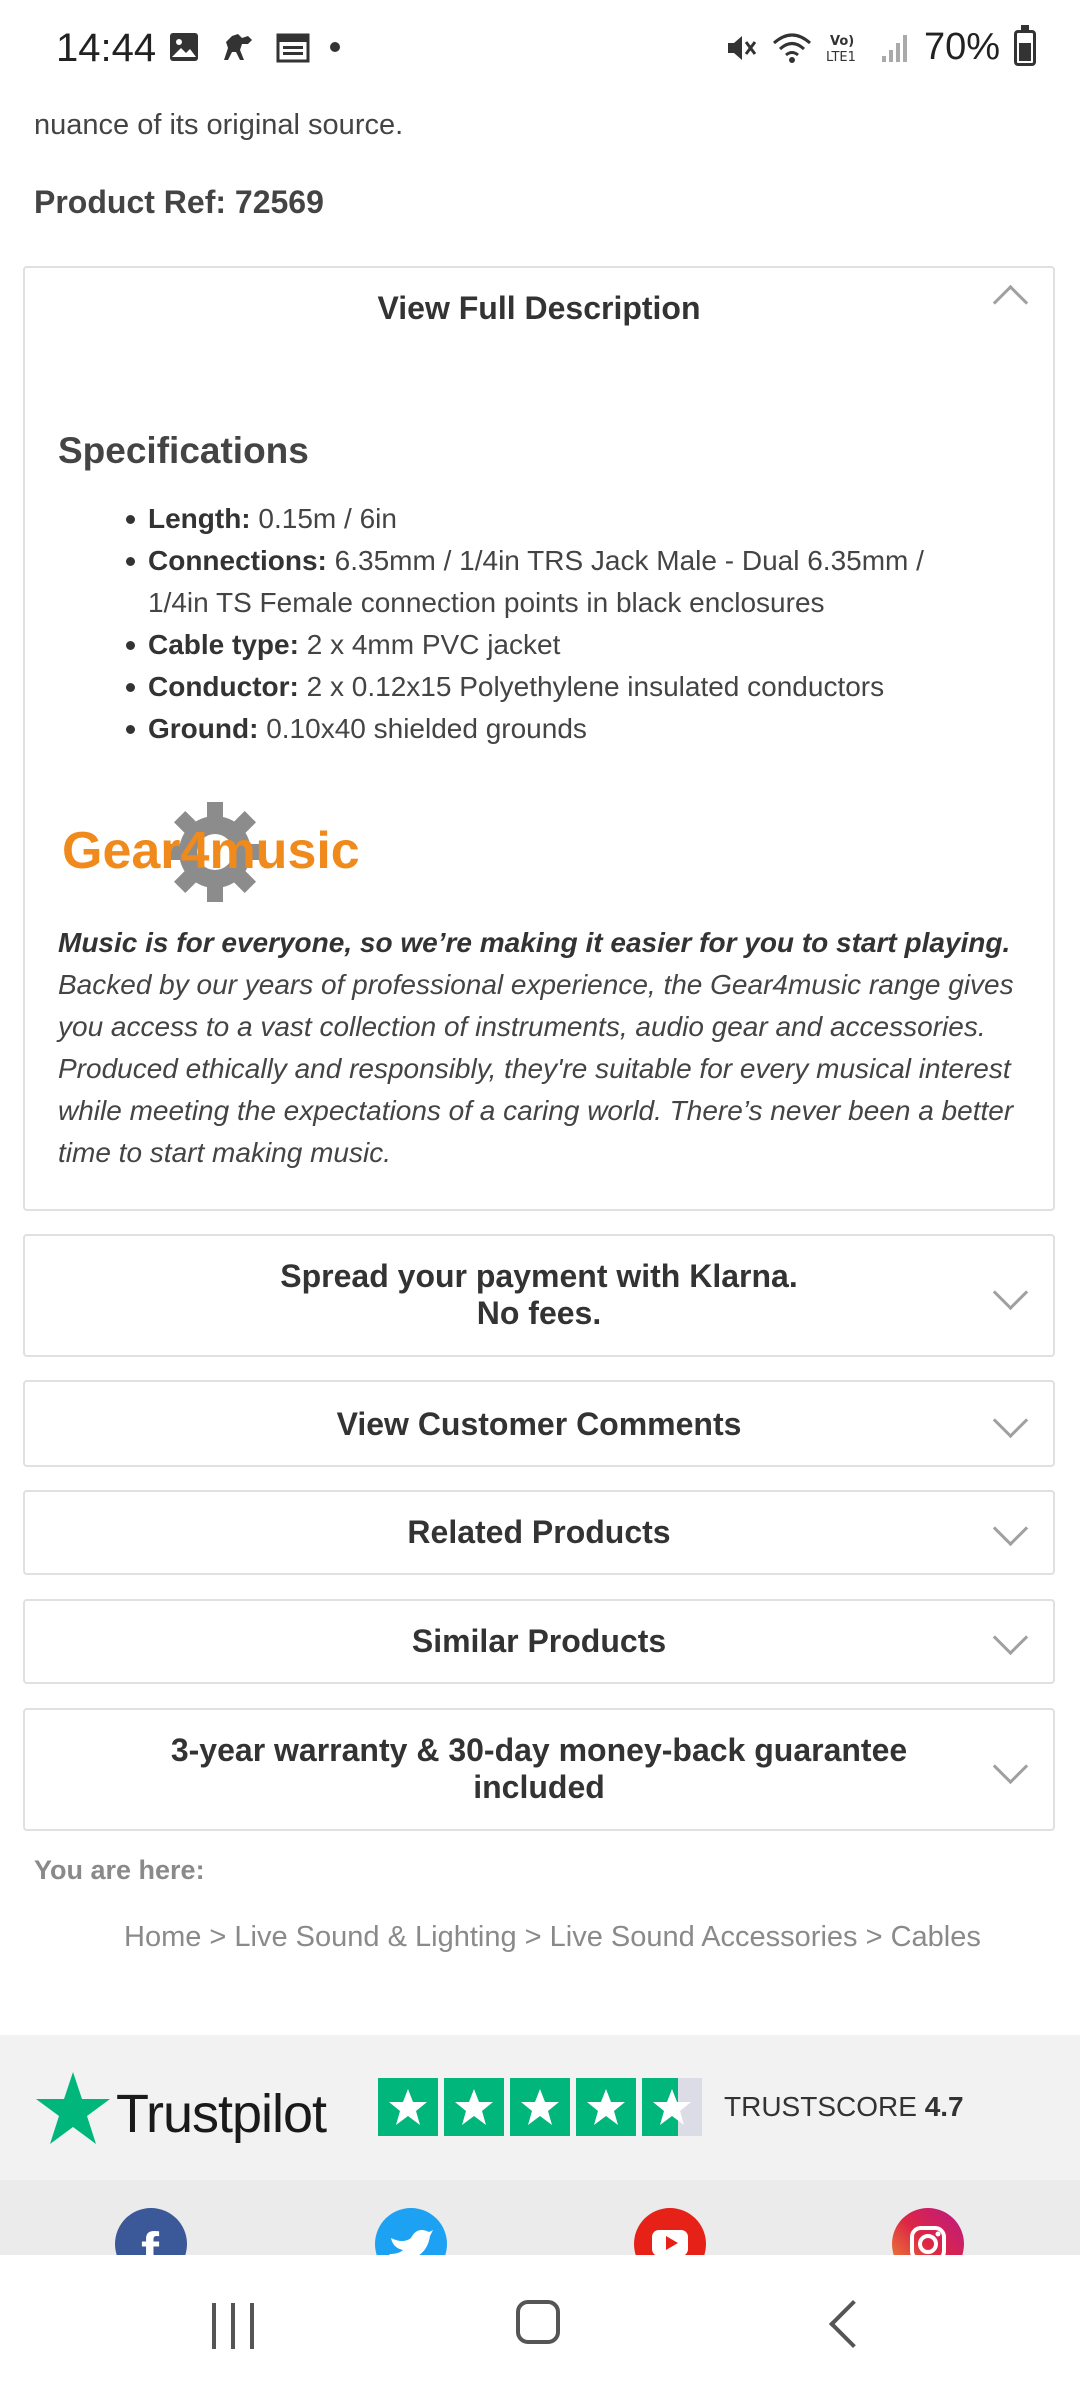  I want to click on battery-icon, so click(1025, 45).